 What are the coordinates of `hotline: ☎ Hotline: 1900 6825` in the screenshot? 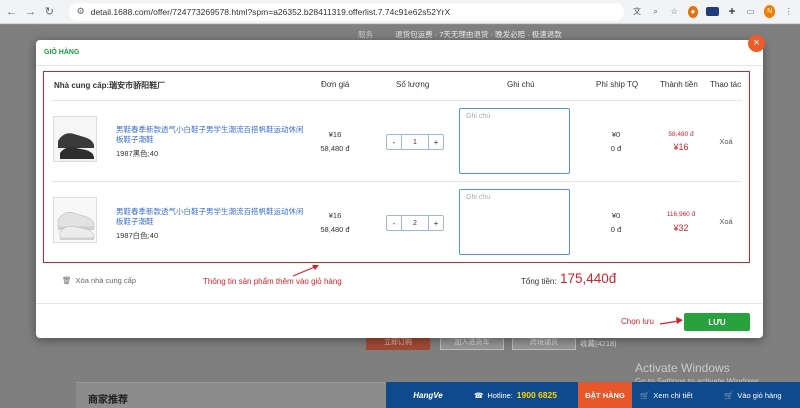 It's located at (524, 395).